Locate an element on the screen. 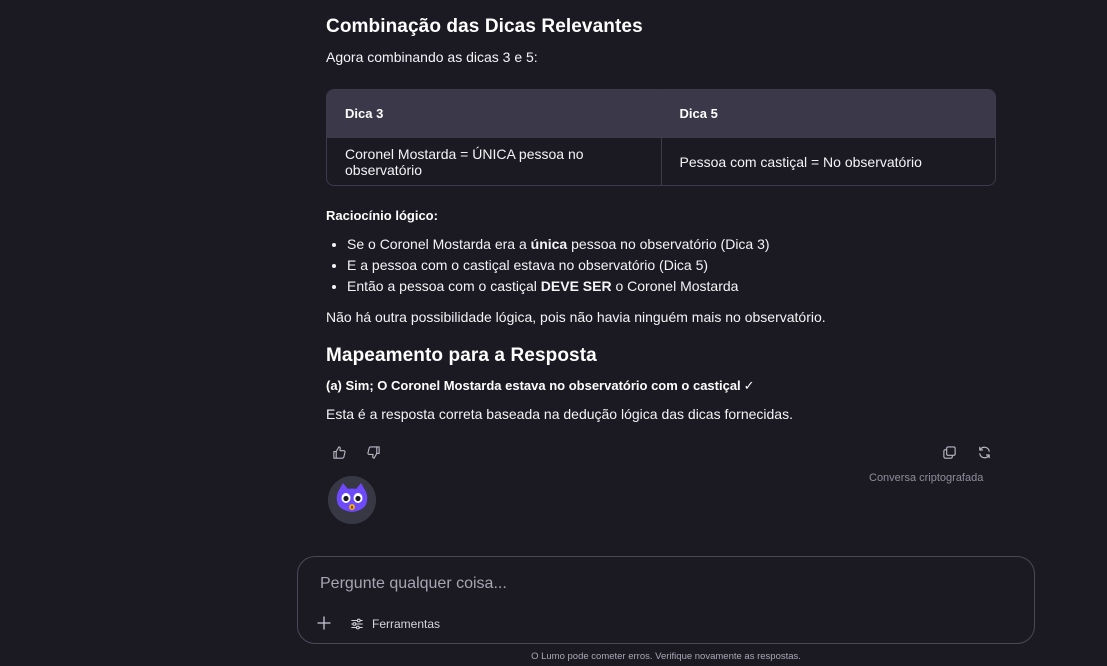  intro-text: Agora combinando as dicas 3 e 5: is located at coordinates (432, 57).